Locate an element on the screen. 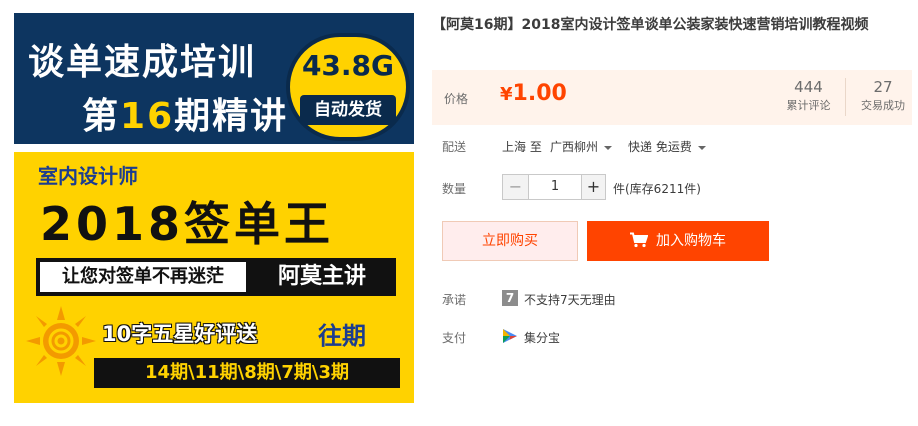 The width and height of the screenshot is (918, 426). banner-lecturer: 阿莫主讲 is located at coordinates (321, 276).